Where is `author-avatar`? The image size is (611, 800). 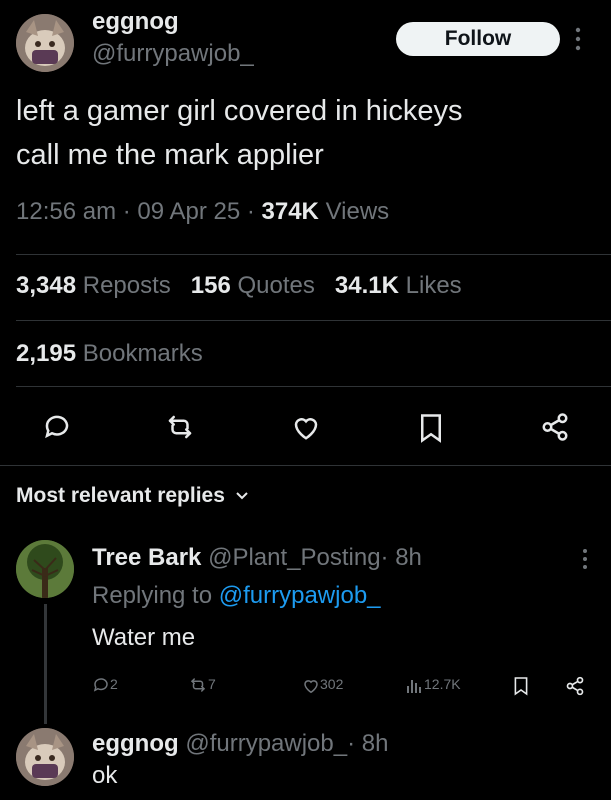
author-avatar is located at coordinates (45, 43).